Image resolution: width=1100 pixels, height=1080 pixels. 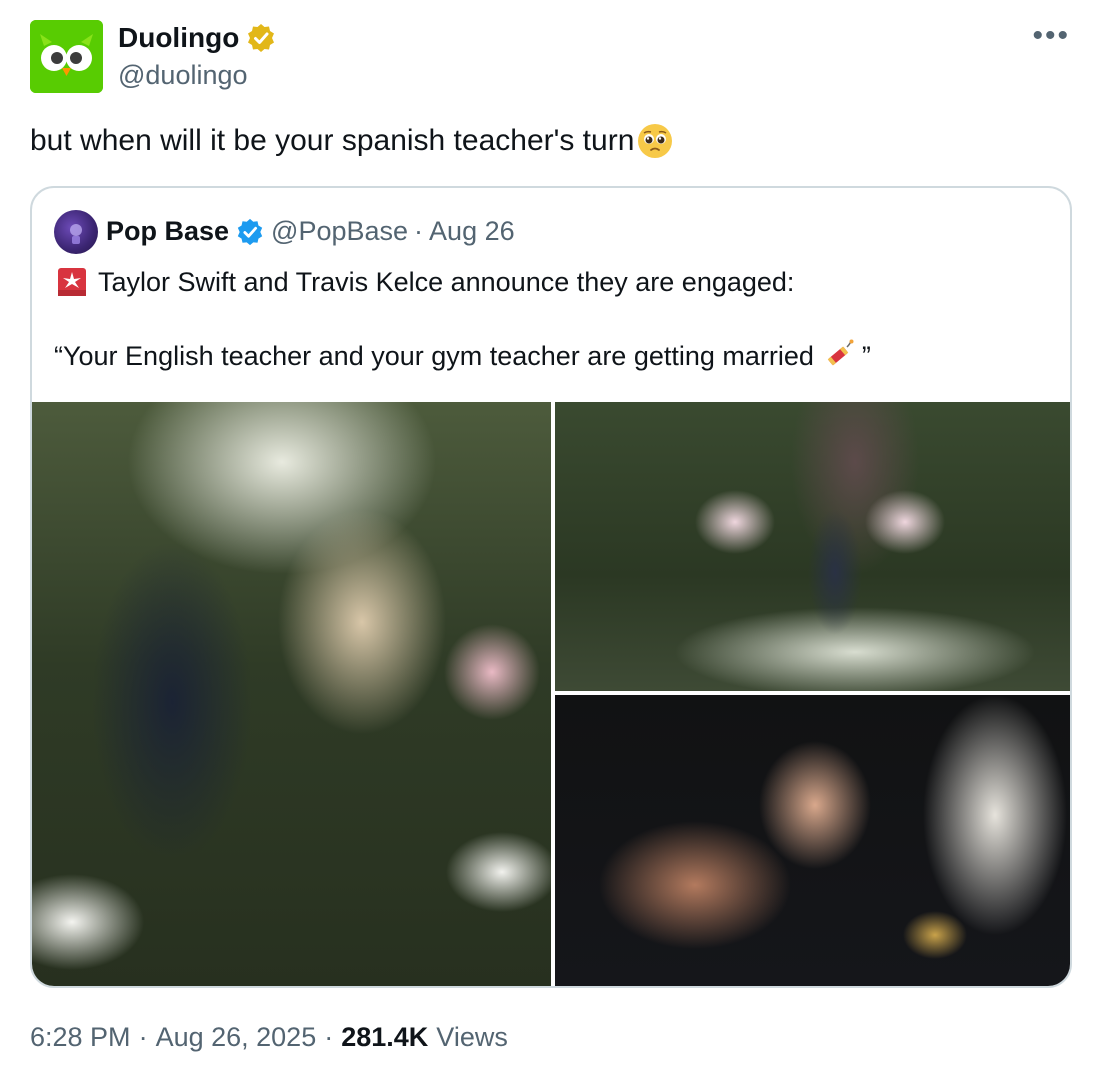 What do you see at coordinates (178, 38) in the screenshot?
I see `author-display-name: Duolingo` at bounding box center [178, 38].